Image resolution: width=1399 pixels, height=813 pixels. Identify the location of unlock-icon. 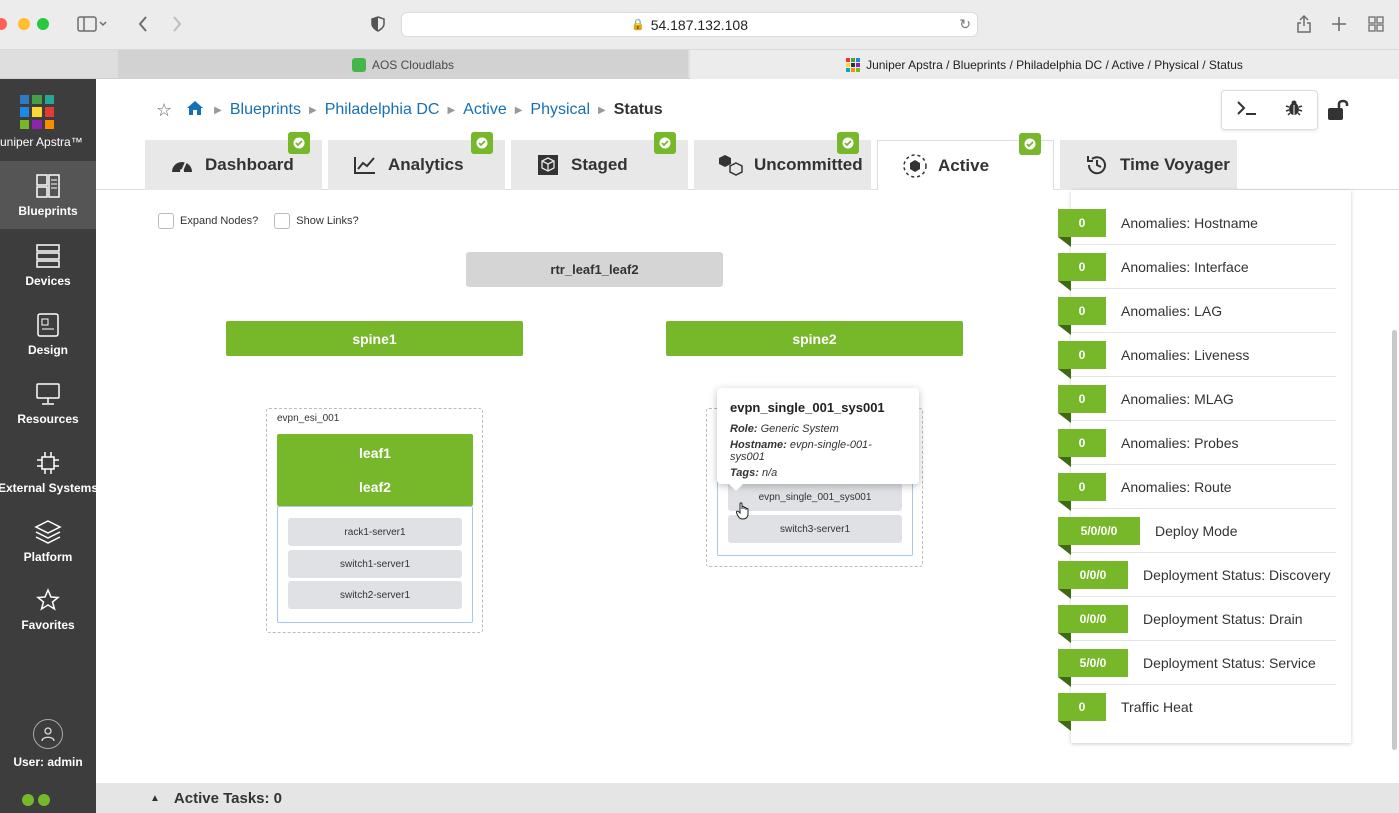
(1338, 109).